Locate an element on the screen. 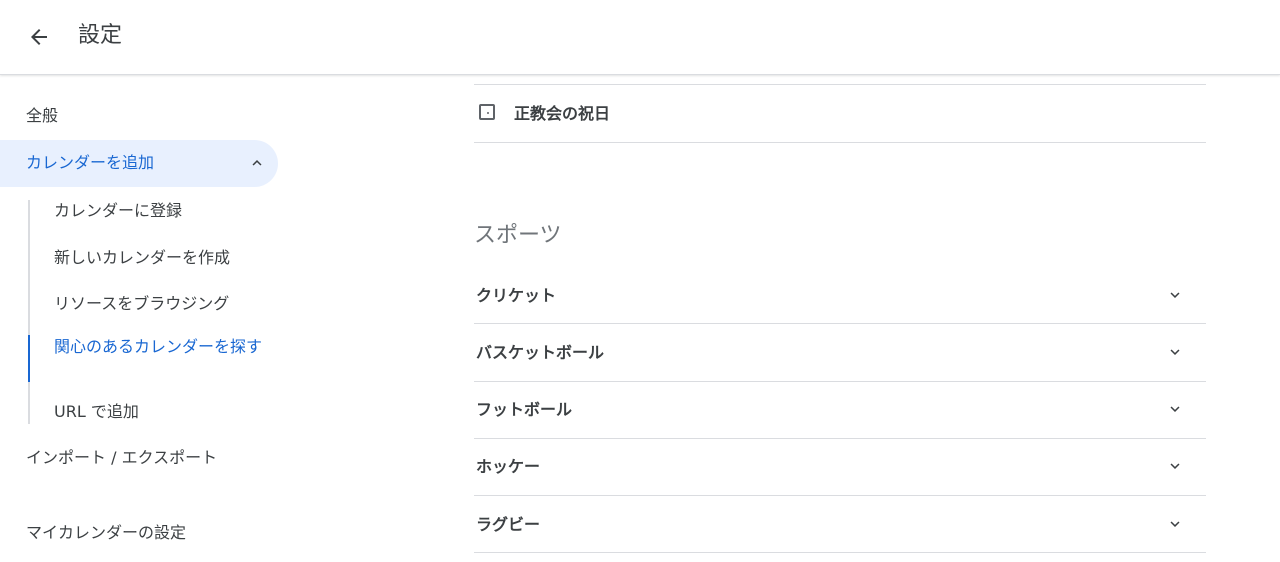 This screenshot has height=562, width=1280. section-title: スポーツ is located at coordinates (518, 235).